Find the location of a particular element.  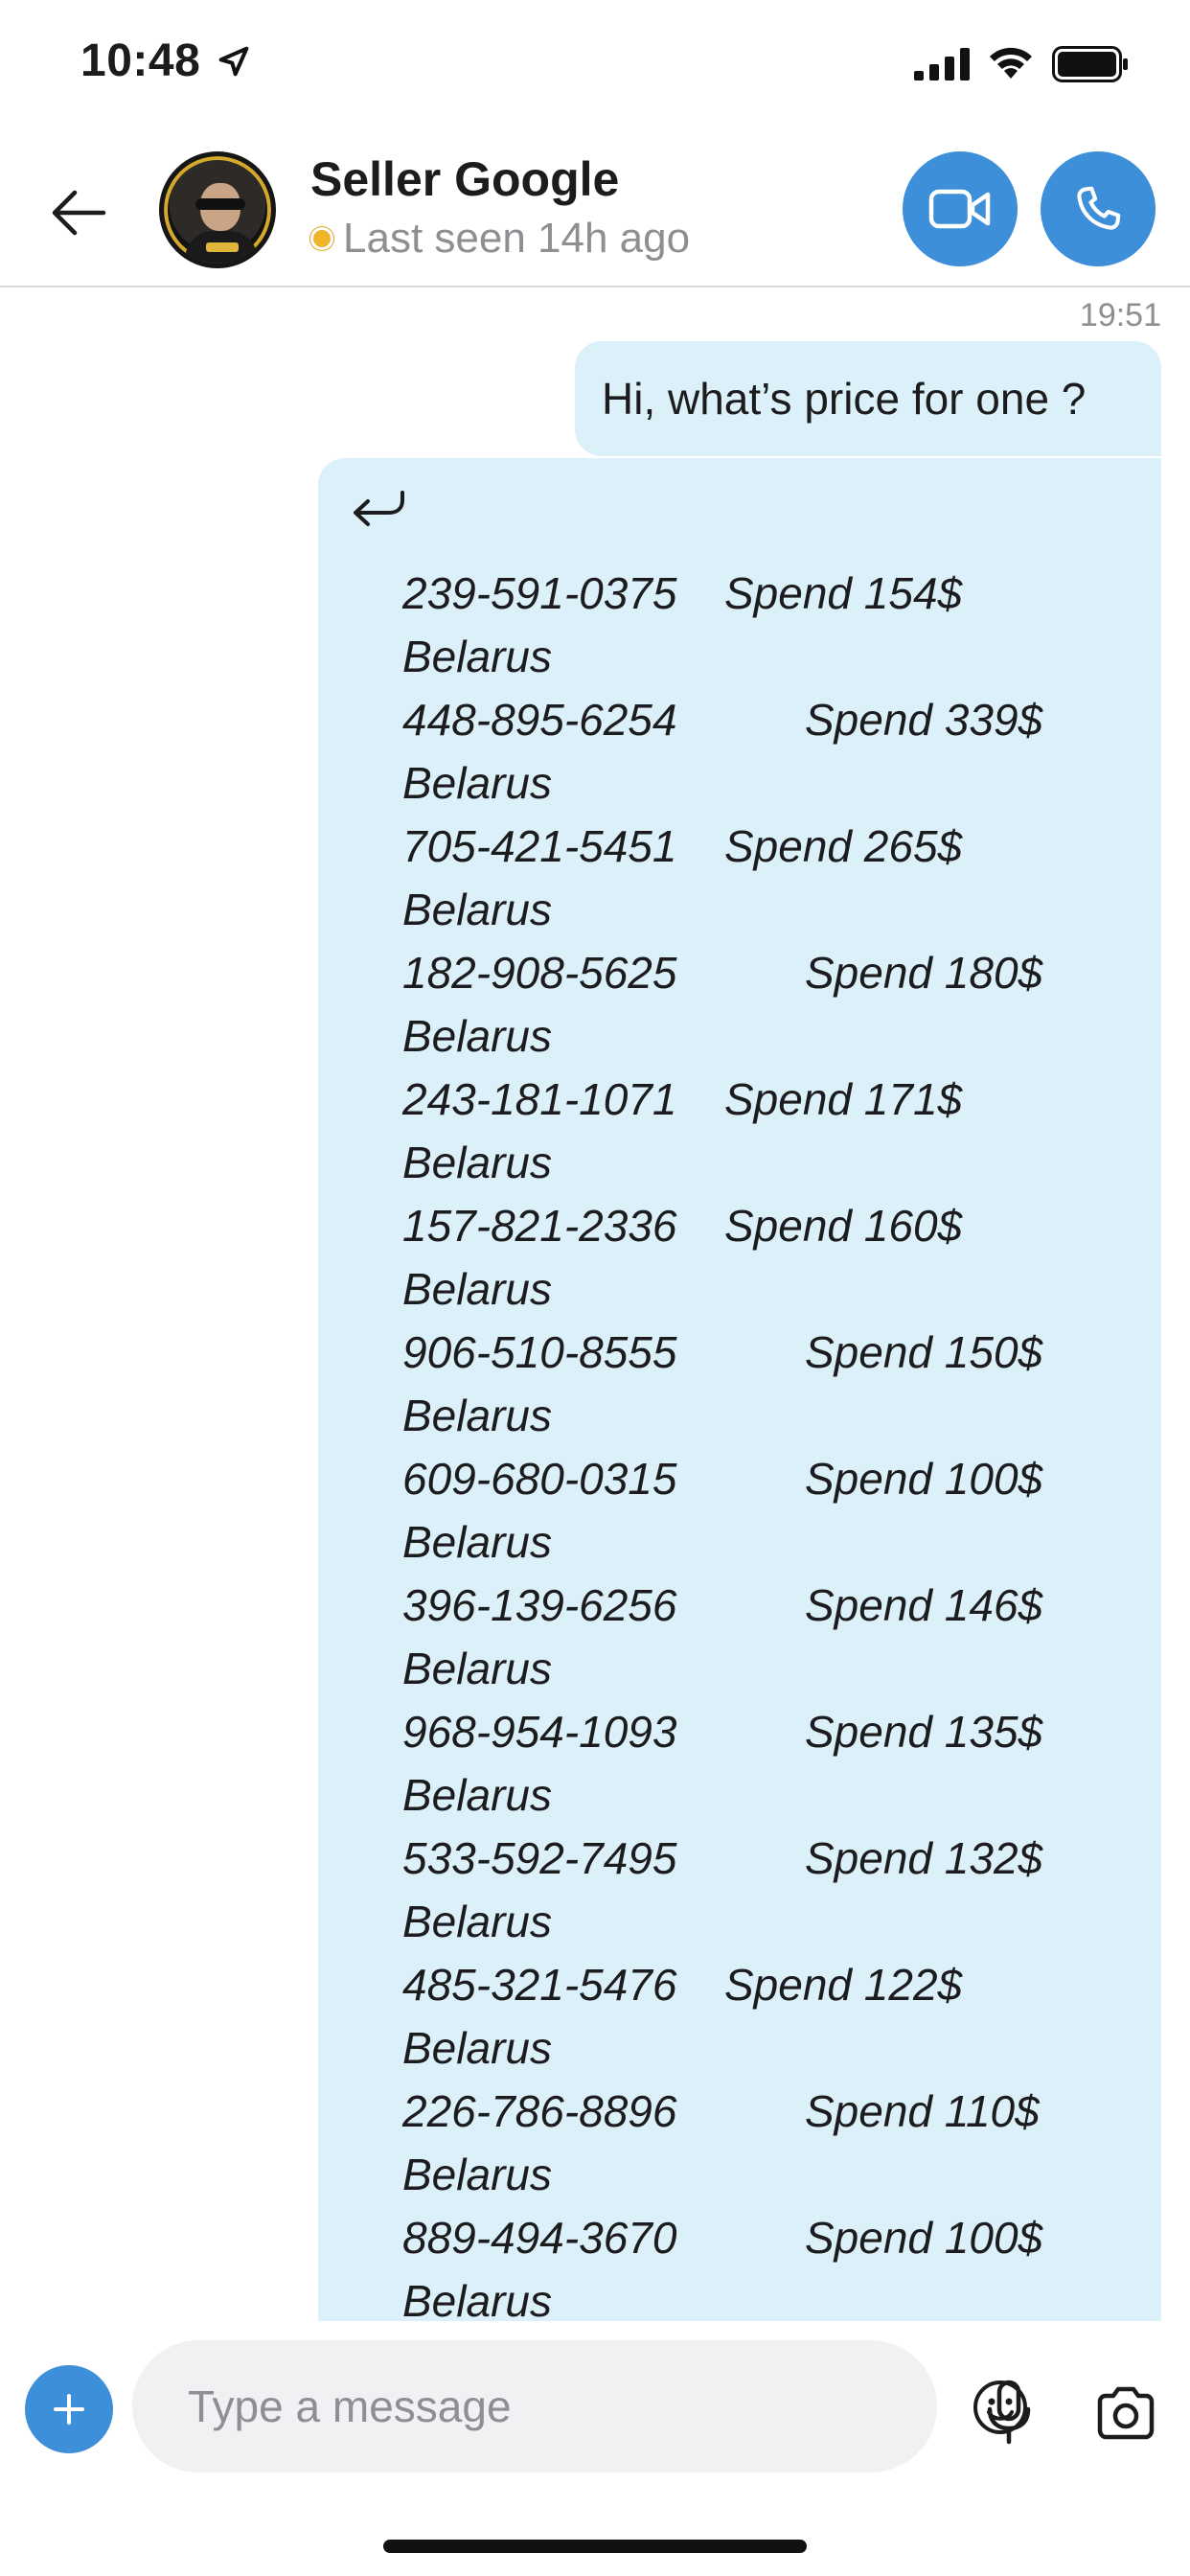

spend-amount: Spend 180$ is located at coordinates (924, 973).